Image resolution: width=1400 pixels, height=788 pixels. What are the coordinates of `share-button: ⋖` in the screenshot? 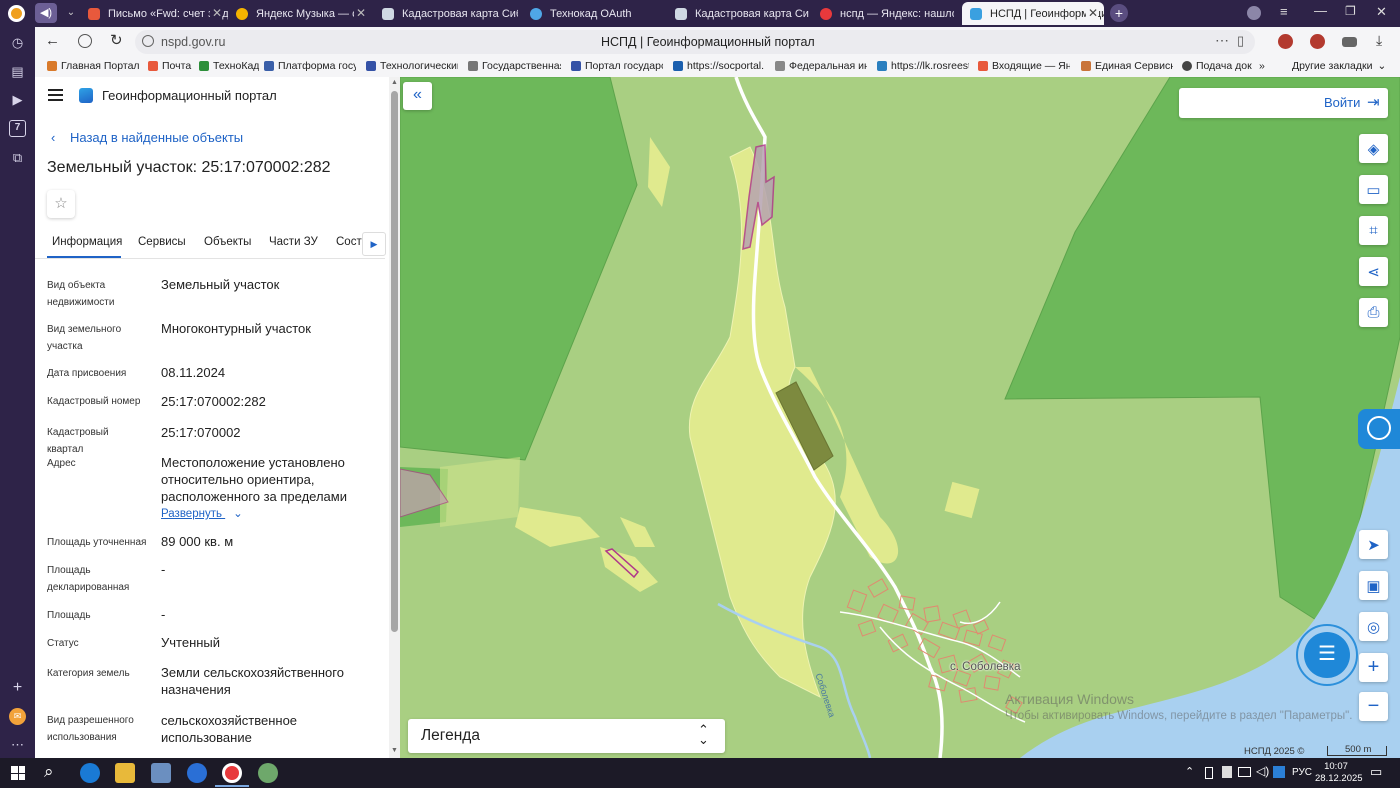 It's located at (1373, 271).